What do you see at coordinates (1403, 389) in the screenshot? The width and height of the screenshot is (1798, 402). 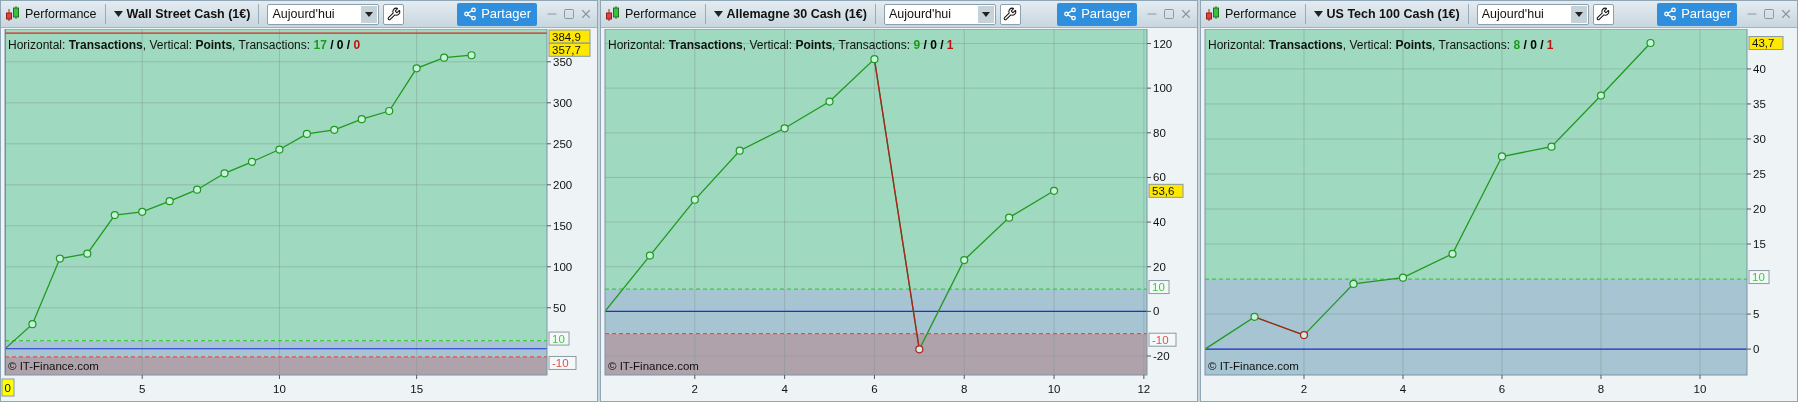 I see `axis-tick-label: 4` at bounding box center [1403, 389].